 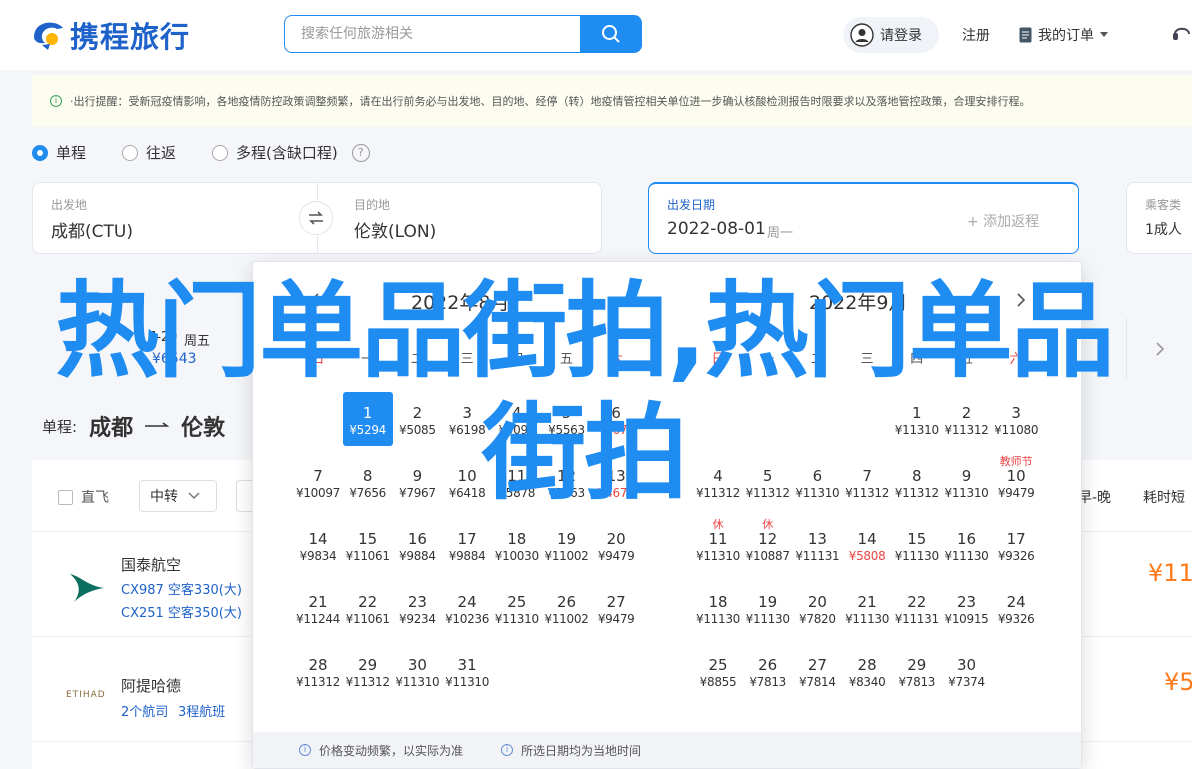 What do you see at coordinates (318, 608) in the screenshot?
I see `calendar-day: 21 ¥11244` at bounding box center [318, 608].